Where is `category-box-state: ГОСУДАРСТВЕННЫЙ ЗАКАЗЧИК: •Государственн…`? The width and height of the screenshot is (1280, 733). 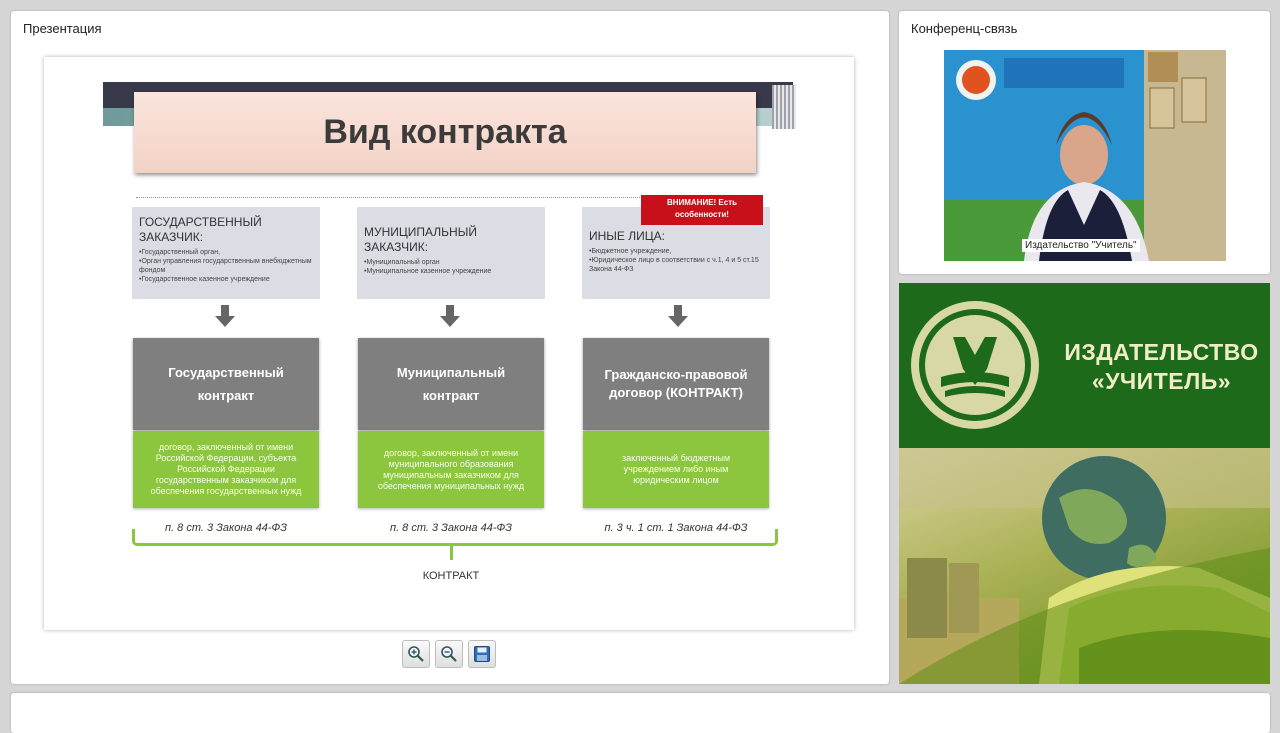
category-box-state: ГОСУДАРСТВЕННЫЙ ЗАКАЗЧИК: •Государственн… is located at coordinates (226, 253).